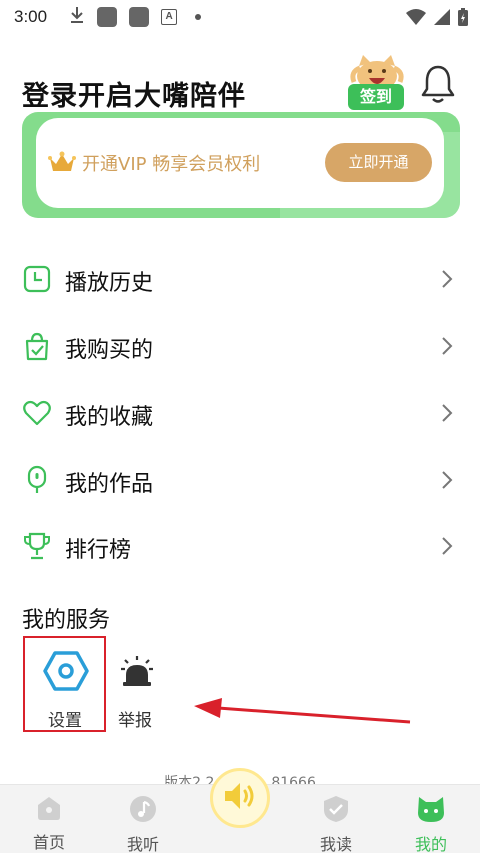 Image resolution: width=480 pixels, height=853 pixels. I want to click on speaker-icon, so click(240, 798).